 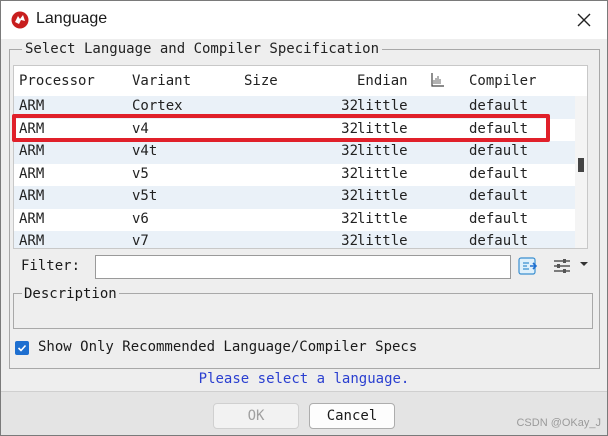 I want to click on watermark: CSDN @OKay_J, so click(x=558, y=423).